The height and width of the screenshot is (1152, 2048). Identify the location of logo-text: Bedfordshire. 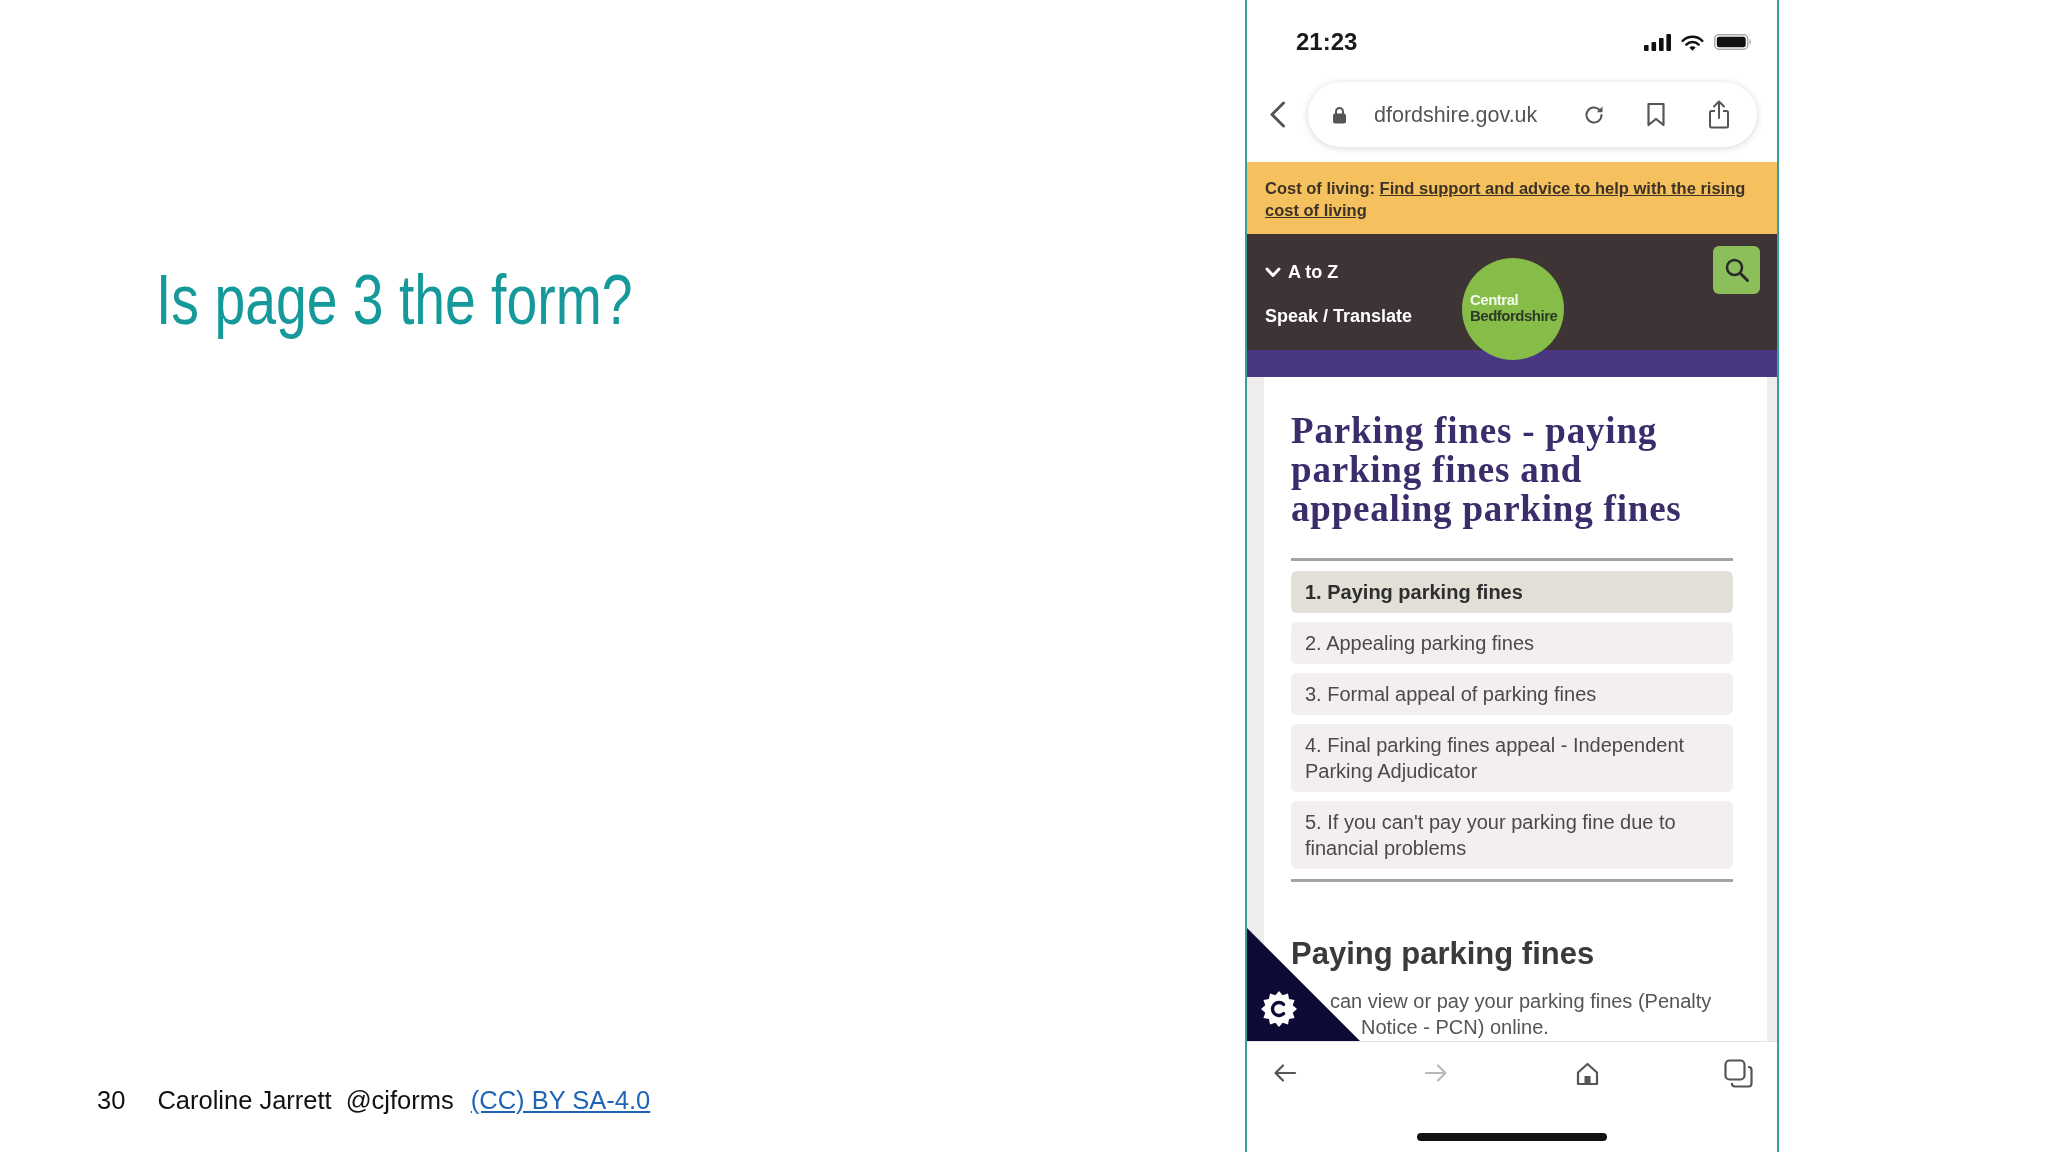
(1514, 316).